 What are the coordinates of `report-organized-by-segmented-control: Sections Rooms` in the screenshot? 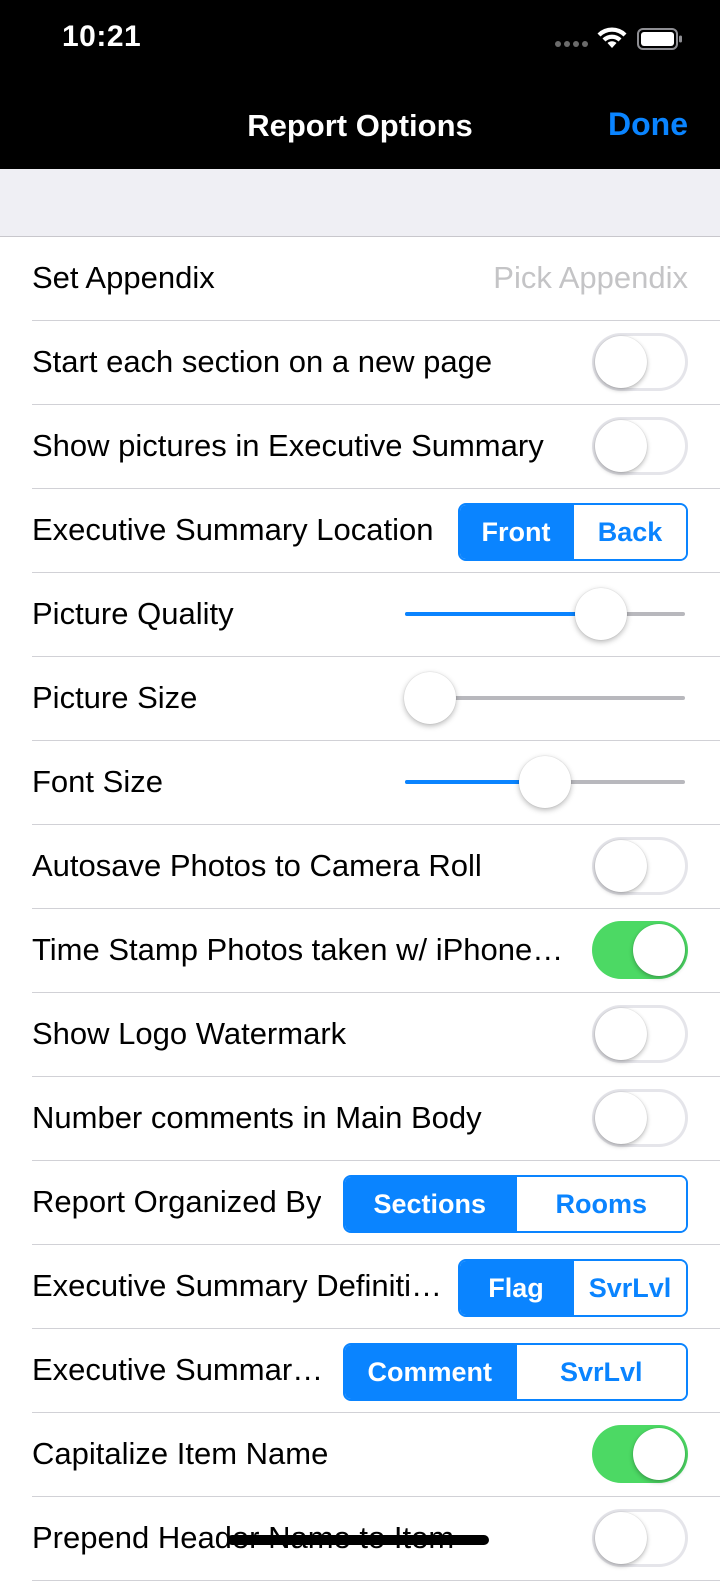 It's located at (515, 1204).